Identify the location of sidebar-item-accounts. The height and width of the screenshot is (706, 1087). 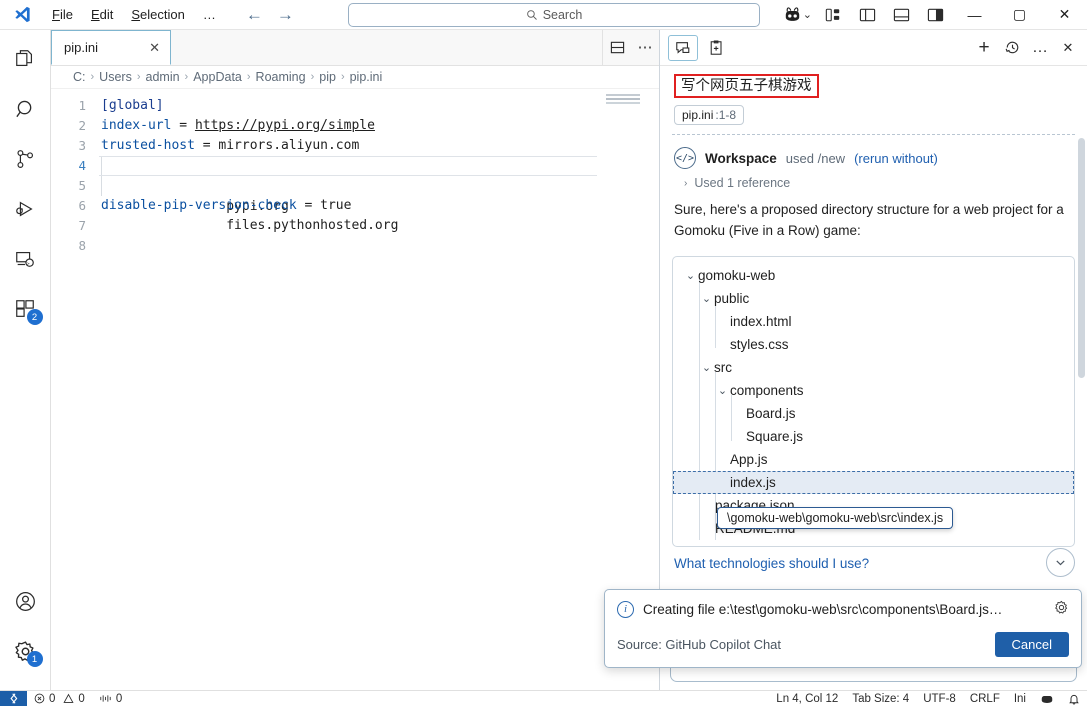
(25, 601).